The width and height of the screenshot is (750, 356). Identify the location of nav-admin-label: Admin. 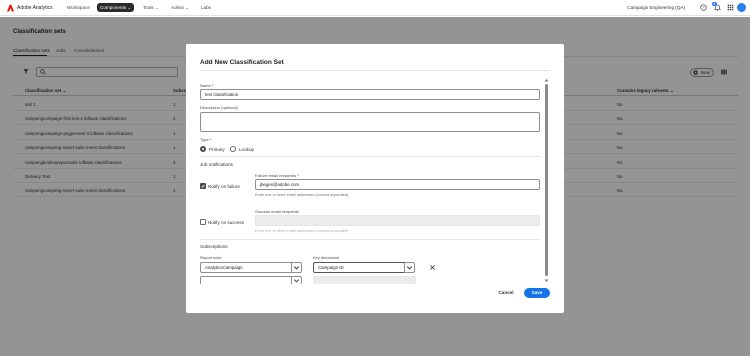
(178, 7).